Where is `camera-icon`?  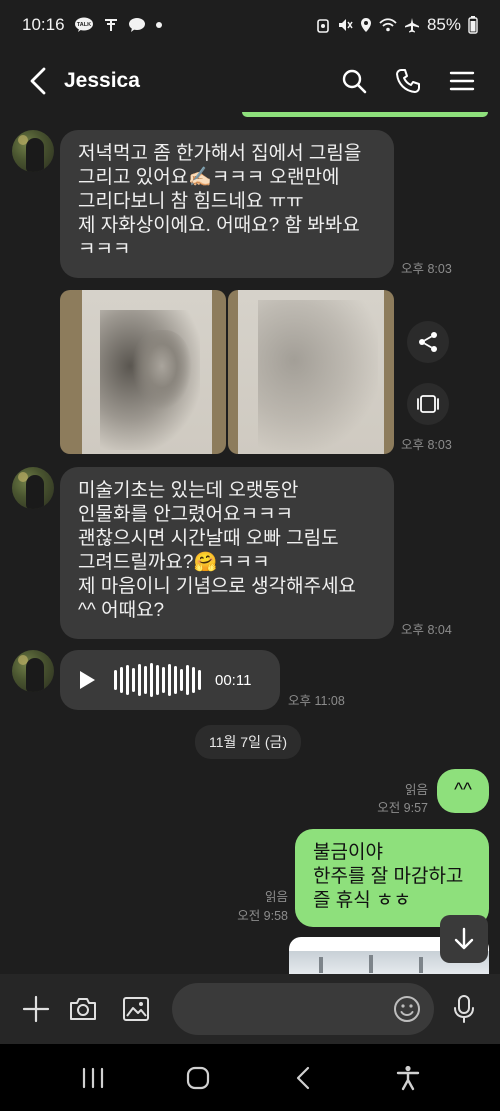 camera-icon is located at coordinates (83, 1009).